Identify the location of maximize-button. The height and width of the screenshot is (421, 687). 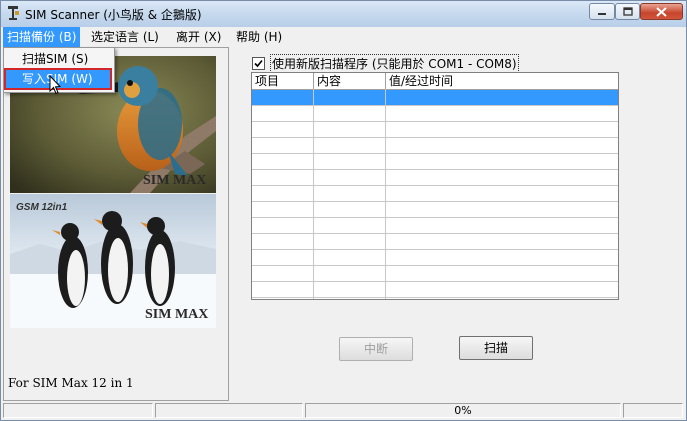
(627, 11).